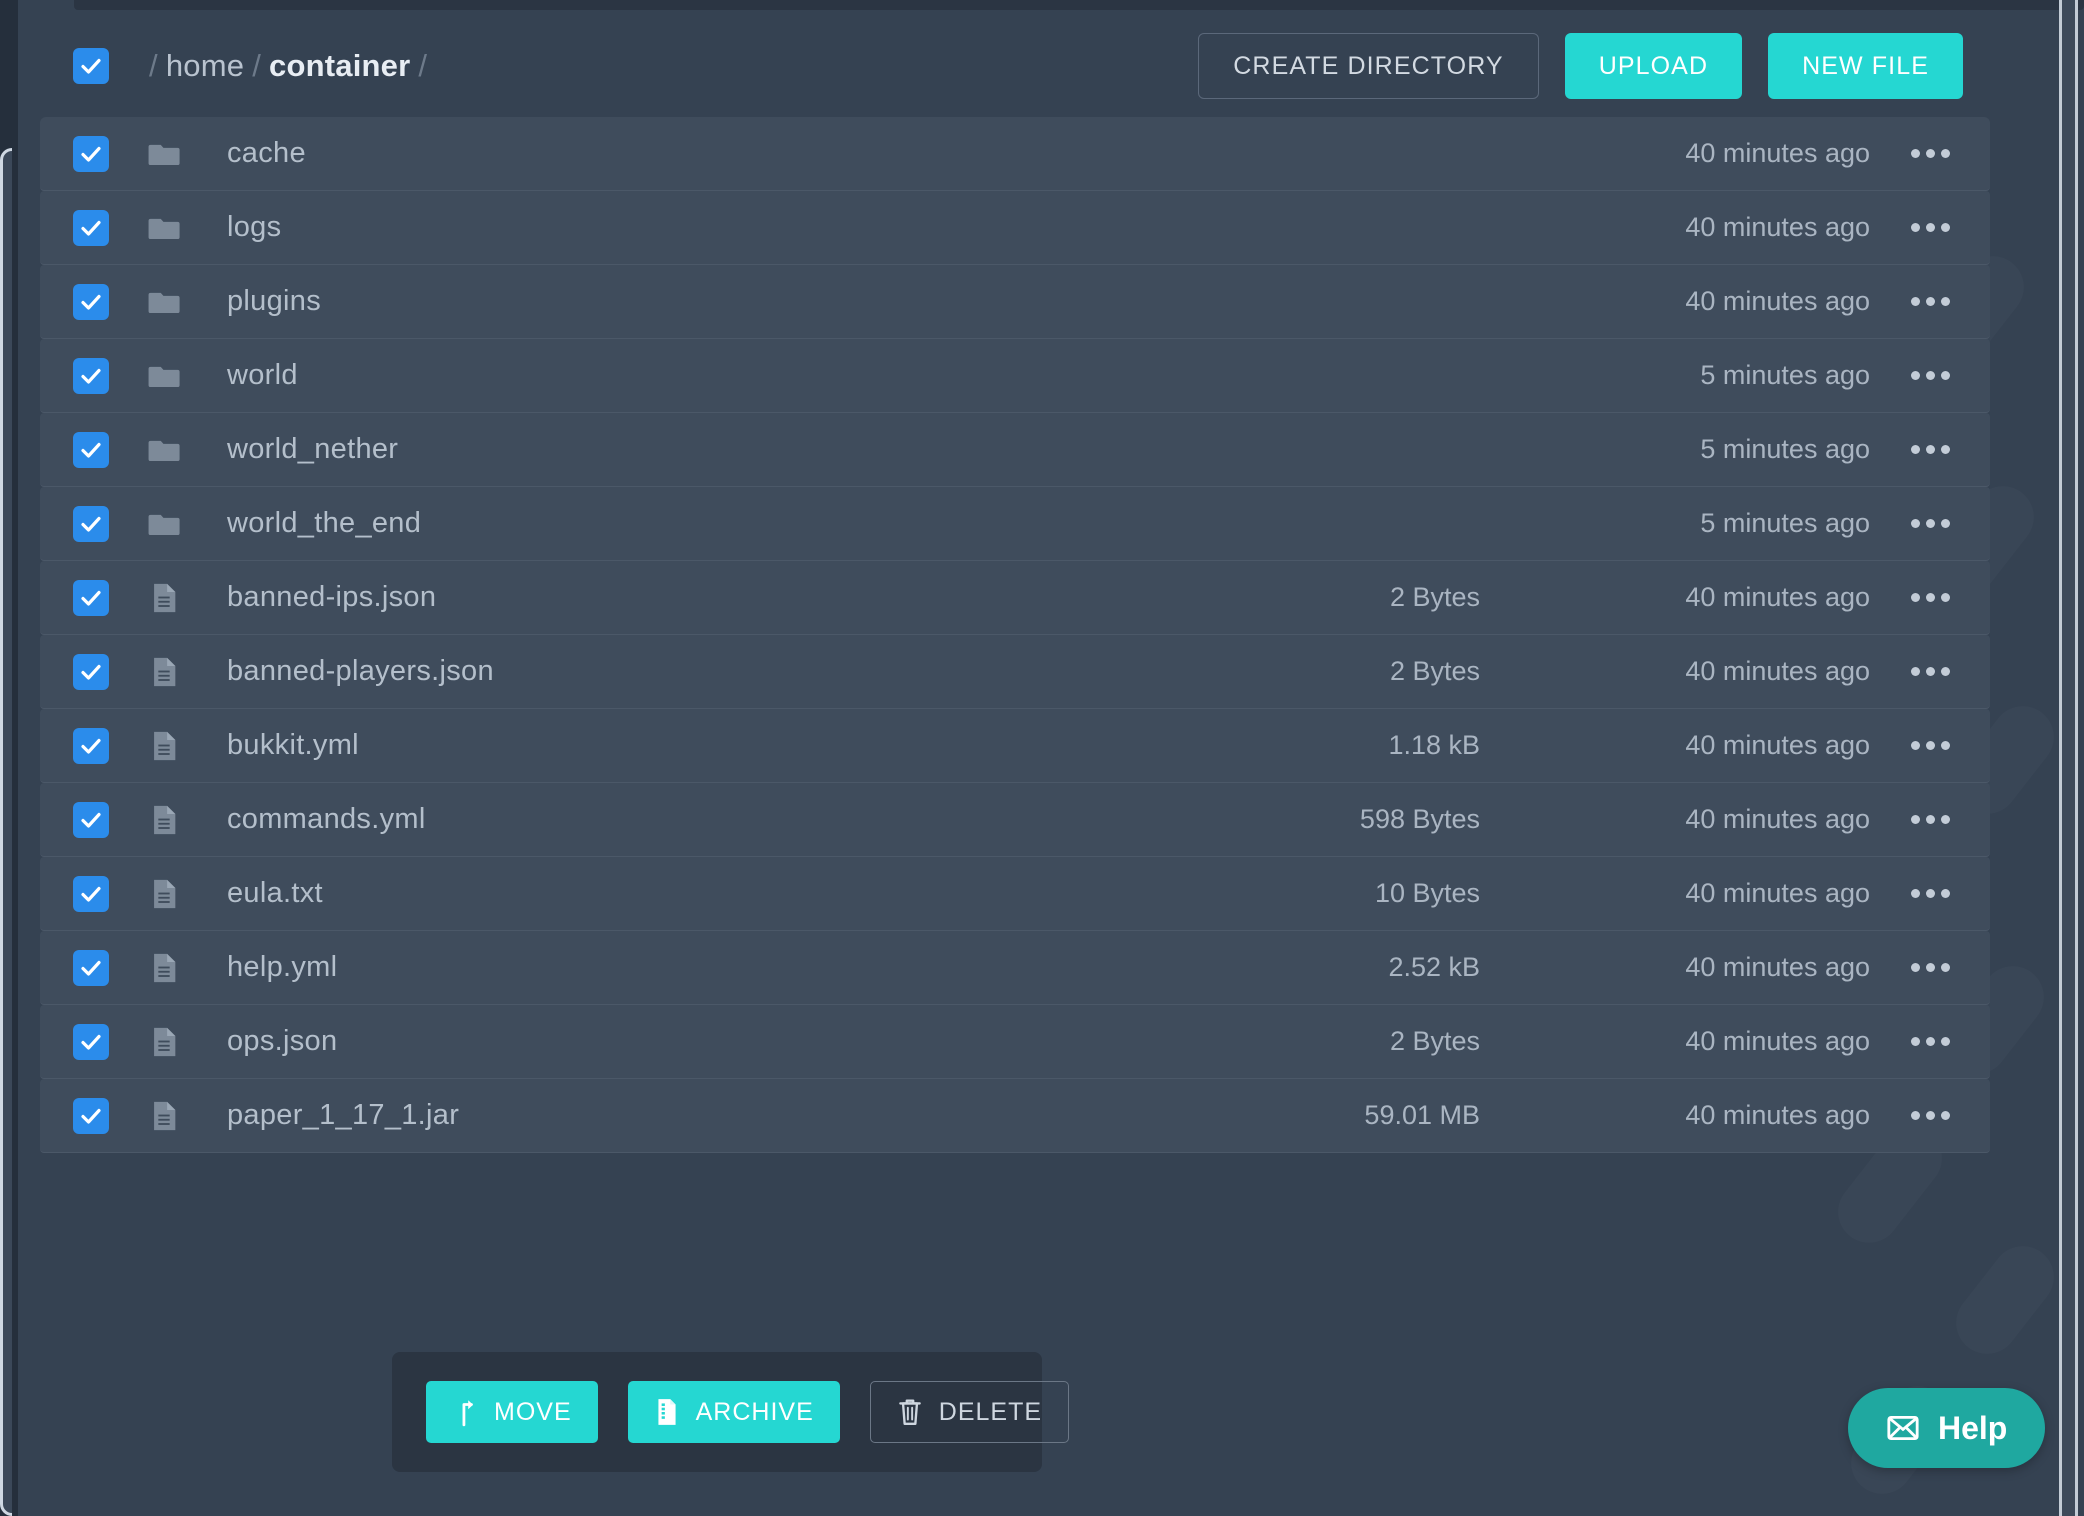 This screenshot has width=2084, height=1516. I want to click on trash-icon, so click(909, 1412).